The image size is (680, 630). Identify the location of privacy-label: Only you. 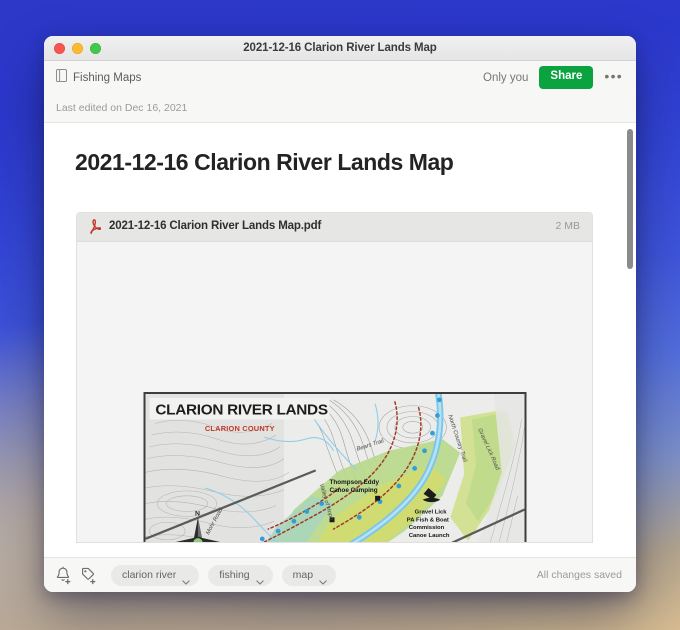
(505, 78).